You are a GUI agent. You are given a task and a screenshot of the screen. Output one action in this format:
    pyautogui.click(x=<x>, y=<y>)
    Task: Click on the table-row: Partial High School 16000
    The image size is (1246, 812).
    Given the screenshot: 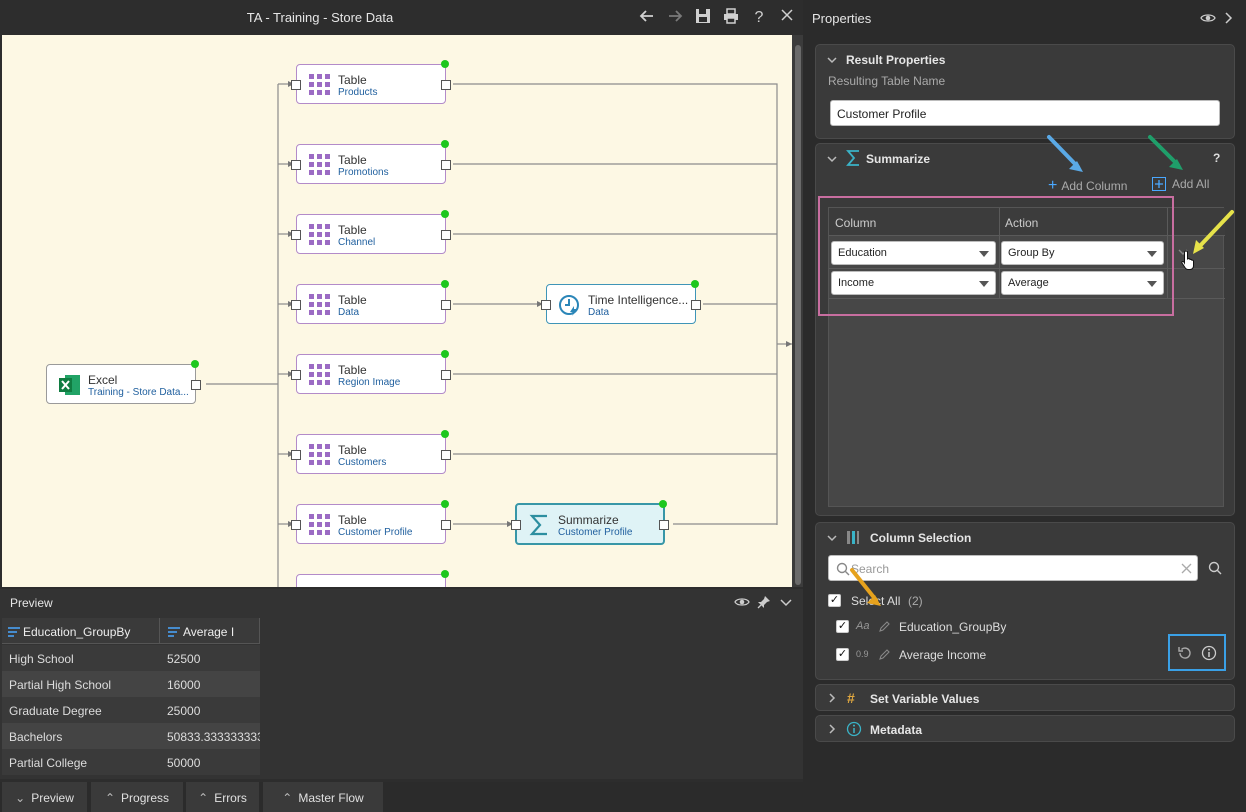 What is the action you would take?
    pyautogui.click(x=131, y=684)
    